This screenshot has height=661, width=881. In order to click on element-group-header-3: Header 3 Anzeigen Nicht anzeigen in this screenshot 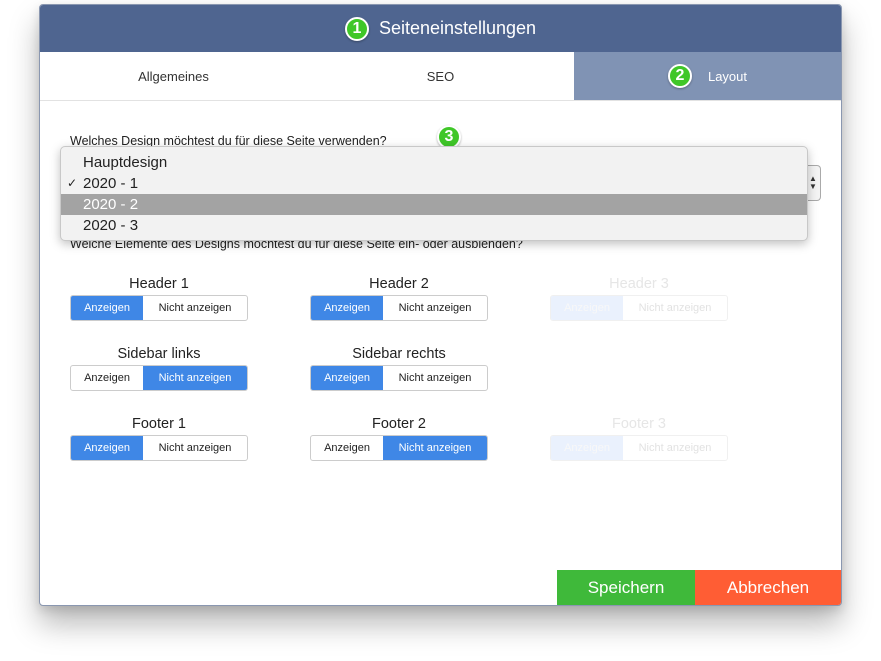, I will do `click(639, 298)`.